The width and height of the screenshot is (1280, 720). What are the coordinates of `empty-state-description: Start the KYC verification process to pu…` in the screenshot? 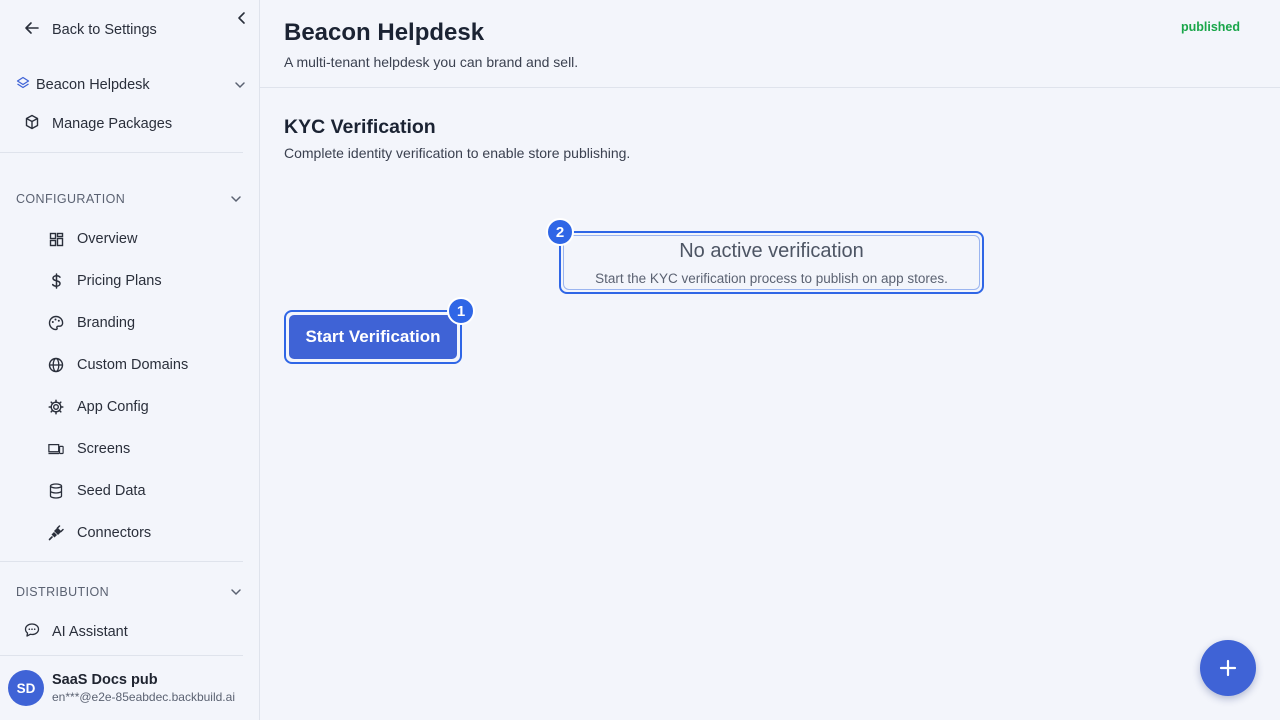 It's located at (771, 278).